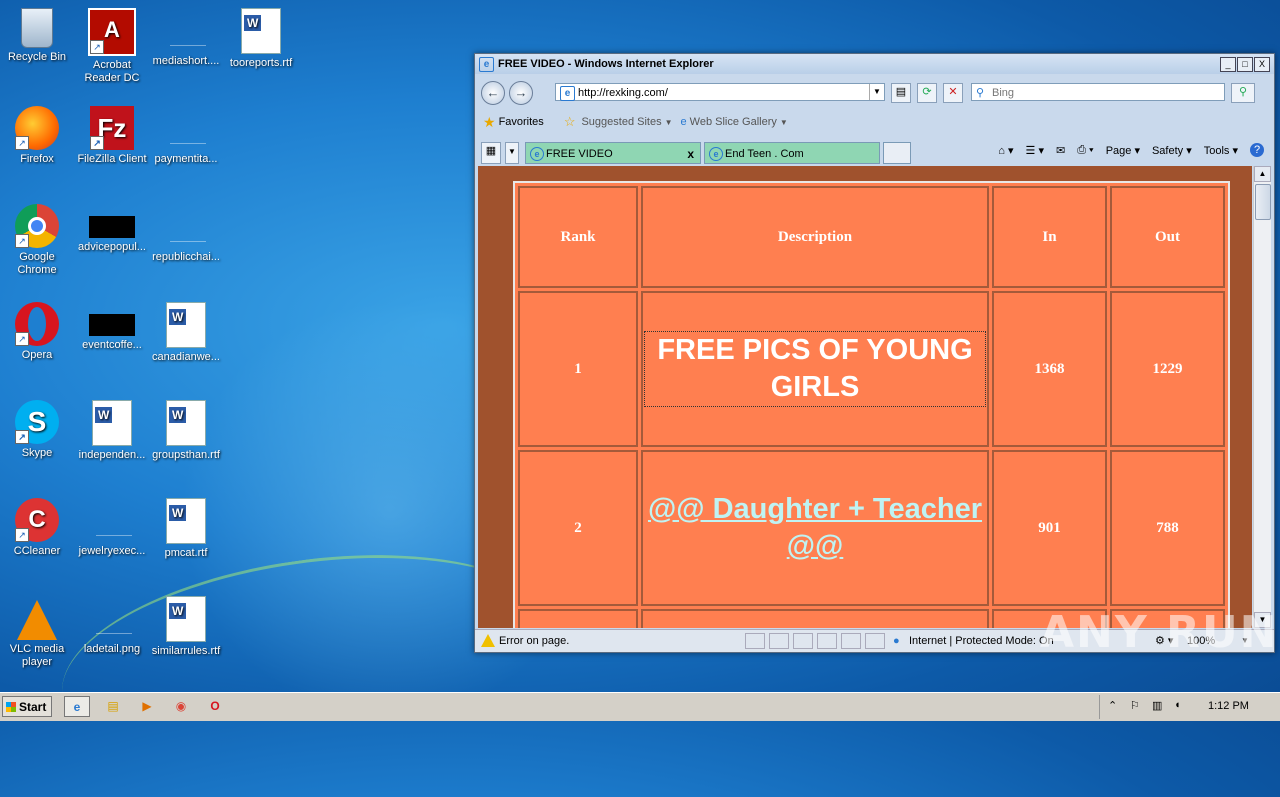 The height and width of the screenshot is (797, 1280). Describe the element at coordinates (1085, 150) in the screenshot. I see `print-icon: ⎙ ▾` at that location.